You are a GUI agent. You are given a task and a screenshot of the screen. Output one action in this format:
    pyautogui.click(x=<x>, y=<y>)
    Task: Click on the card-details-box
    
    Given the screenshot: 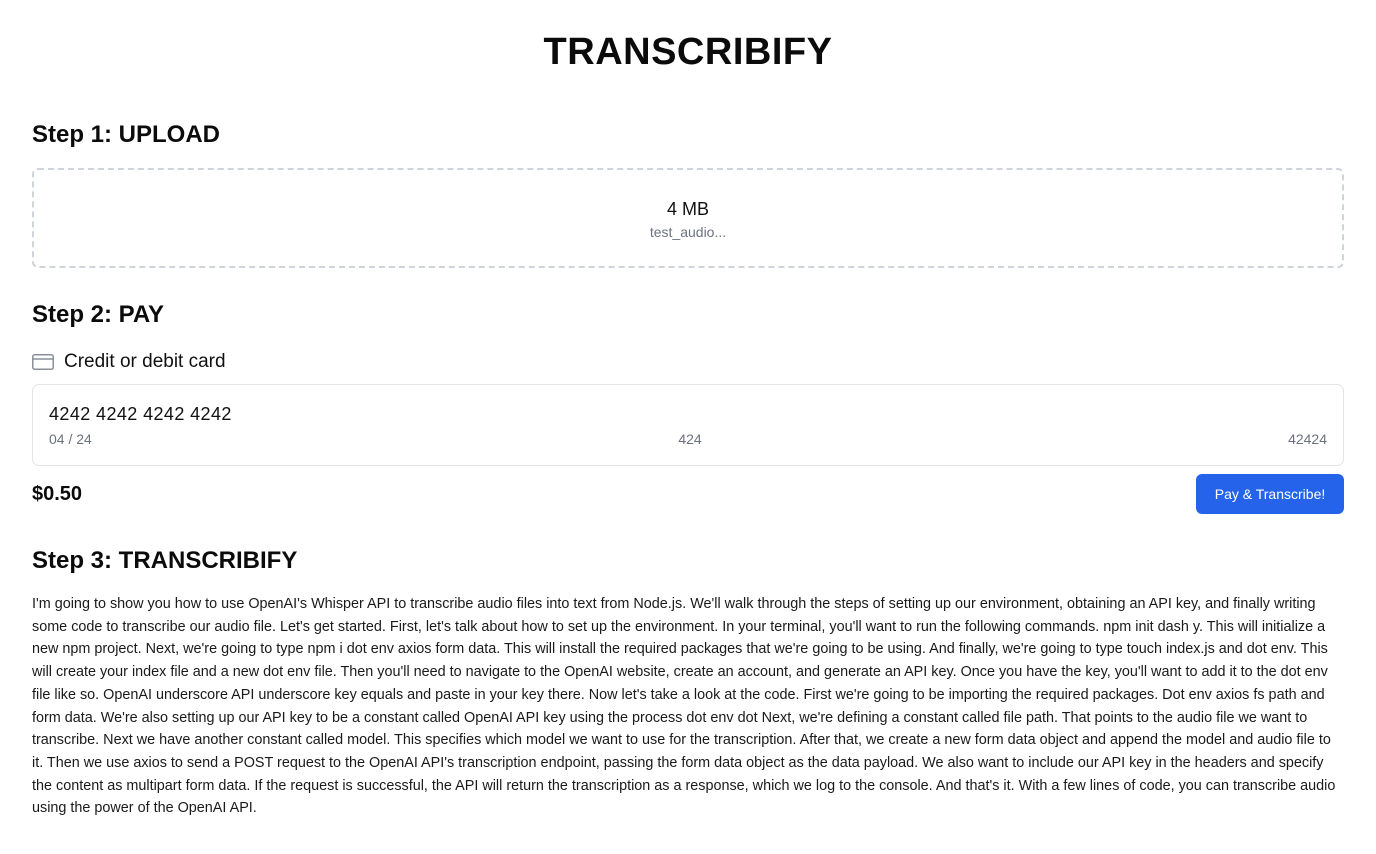 What is the action you would take?
    pyautogui.click(x=688, y=425)
    